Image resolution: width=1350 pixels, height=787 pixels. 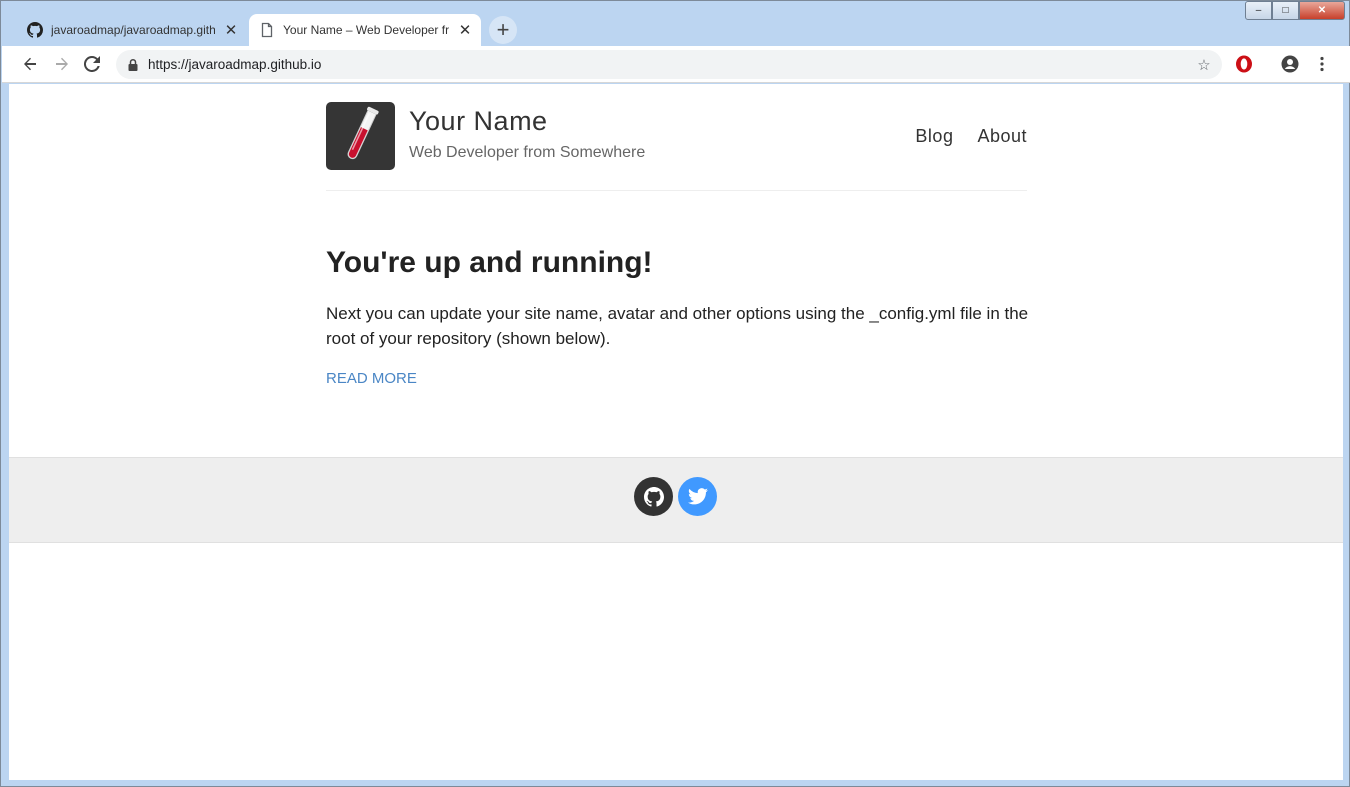 I want to click on forward-button, so click(x=62, y=64).